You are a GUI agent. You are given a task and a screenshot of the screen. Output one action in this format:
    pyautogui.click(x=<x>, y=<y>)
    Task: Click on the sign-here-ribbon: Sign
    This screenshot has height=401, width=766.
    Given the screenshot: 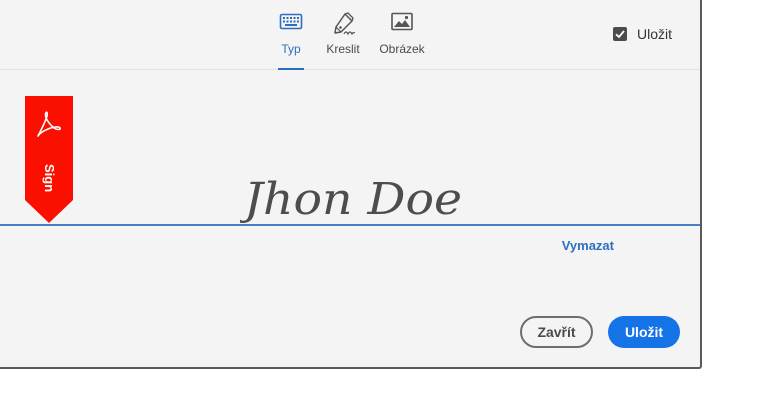 What is the action you would take?
    pyautogui.click(x=49, y=159)
    